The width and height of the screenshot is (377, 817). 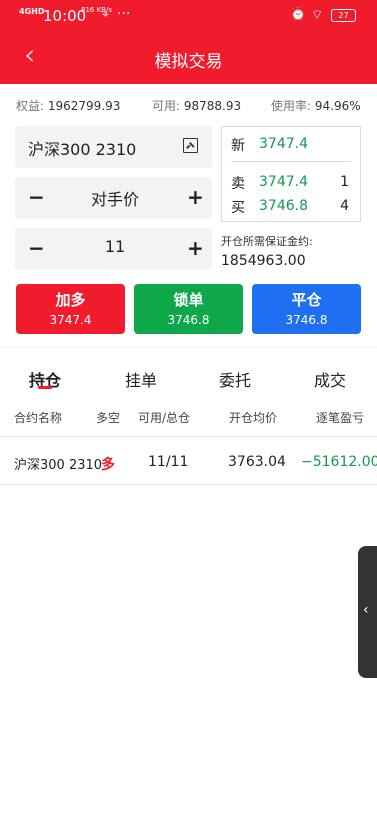 What do you see at coordinates (317, 15) in the screenshot?
I see `wifi-icon: ⌔` at bounding box center [317, 15].